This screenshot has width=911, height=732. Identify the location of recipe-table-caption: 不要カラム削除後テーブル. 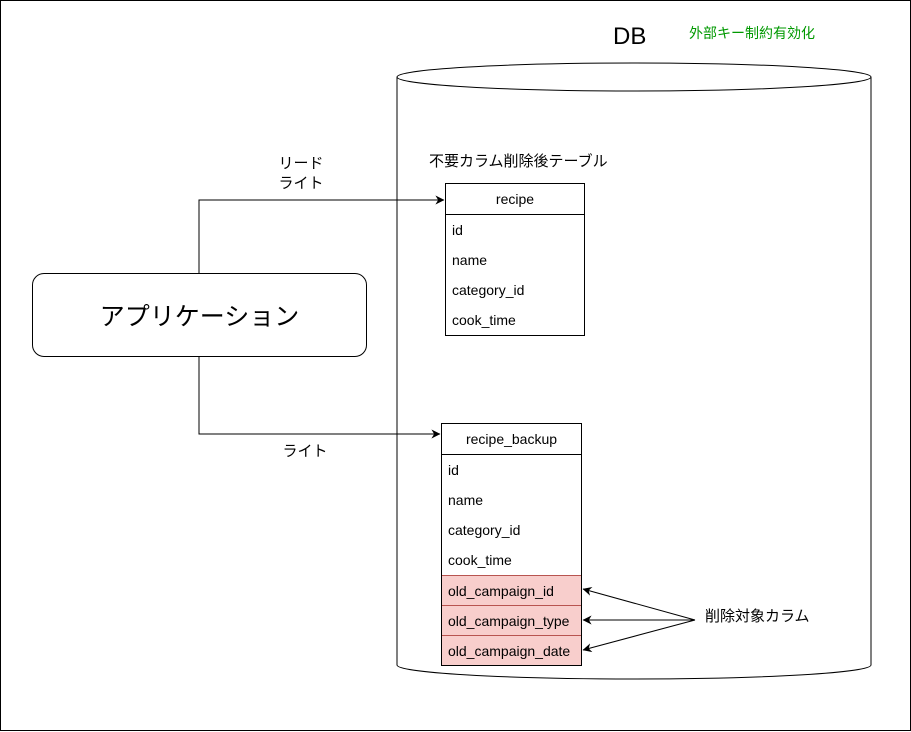
(518, 161).